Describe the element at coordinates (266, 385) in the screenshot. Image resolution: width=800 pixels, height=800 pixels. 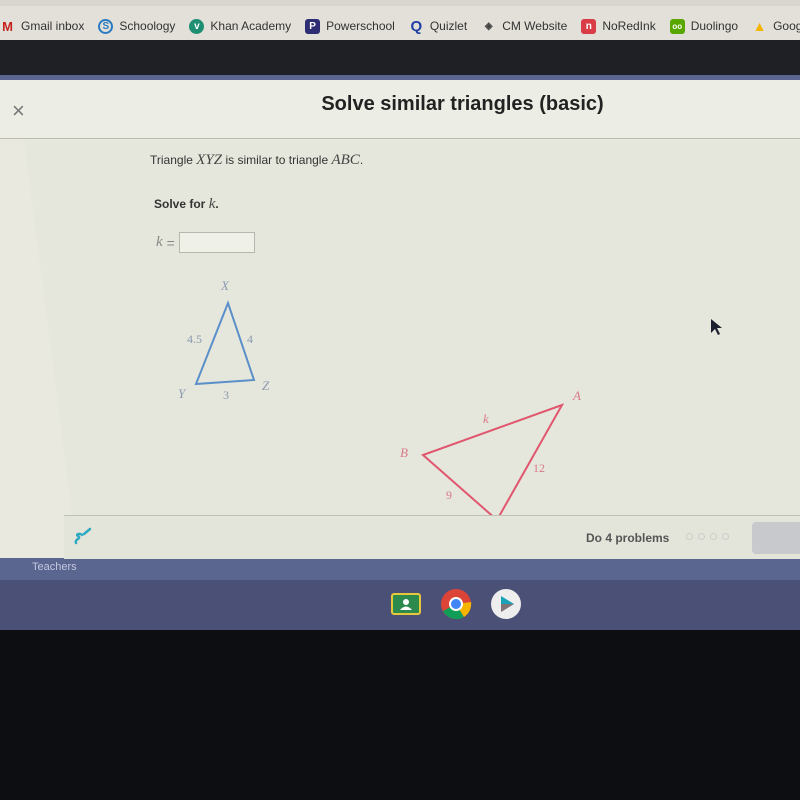
I see `vertex-z-label: Z` at that location.